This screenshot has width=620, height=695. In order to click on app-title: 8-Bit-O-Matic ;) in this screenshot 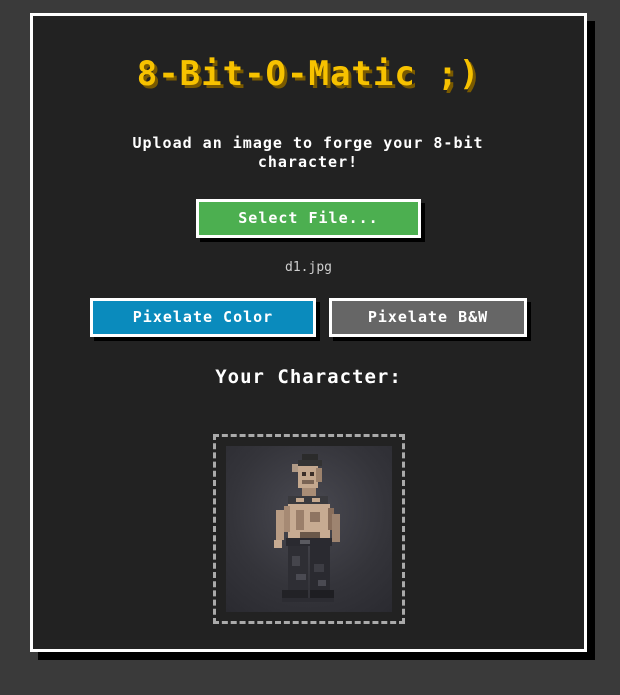, I will do `click(308, 74)`.